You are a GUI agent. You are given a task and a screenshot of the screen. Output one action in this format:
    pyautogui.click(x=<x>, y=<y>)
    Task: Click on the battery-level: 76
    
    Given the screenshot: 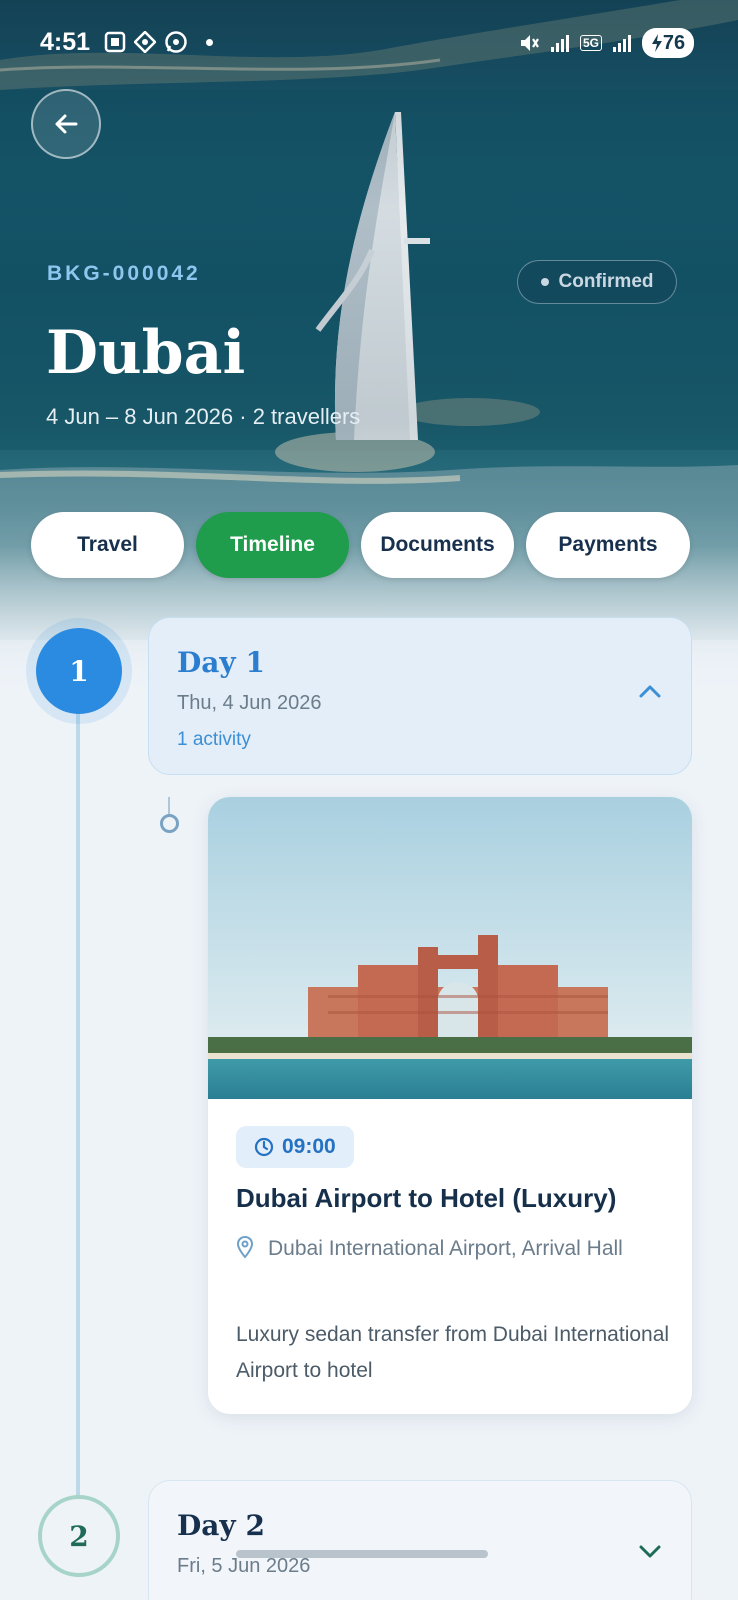 What is the action you would take?
    pyautogui.click(x=674, y=42)
    